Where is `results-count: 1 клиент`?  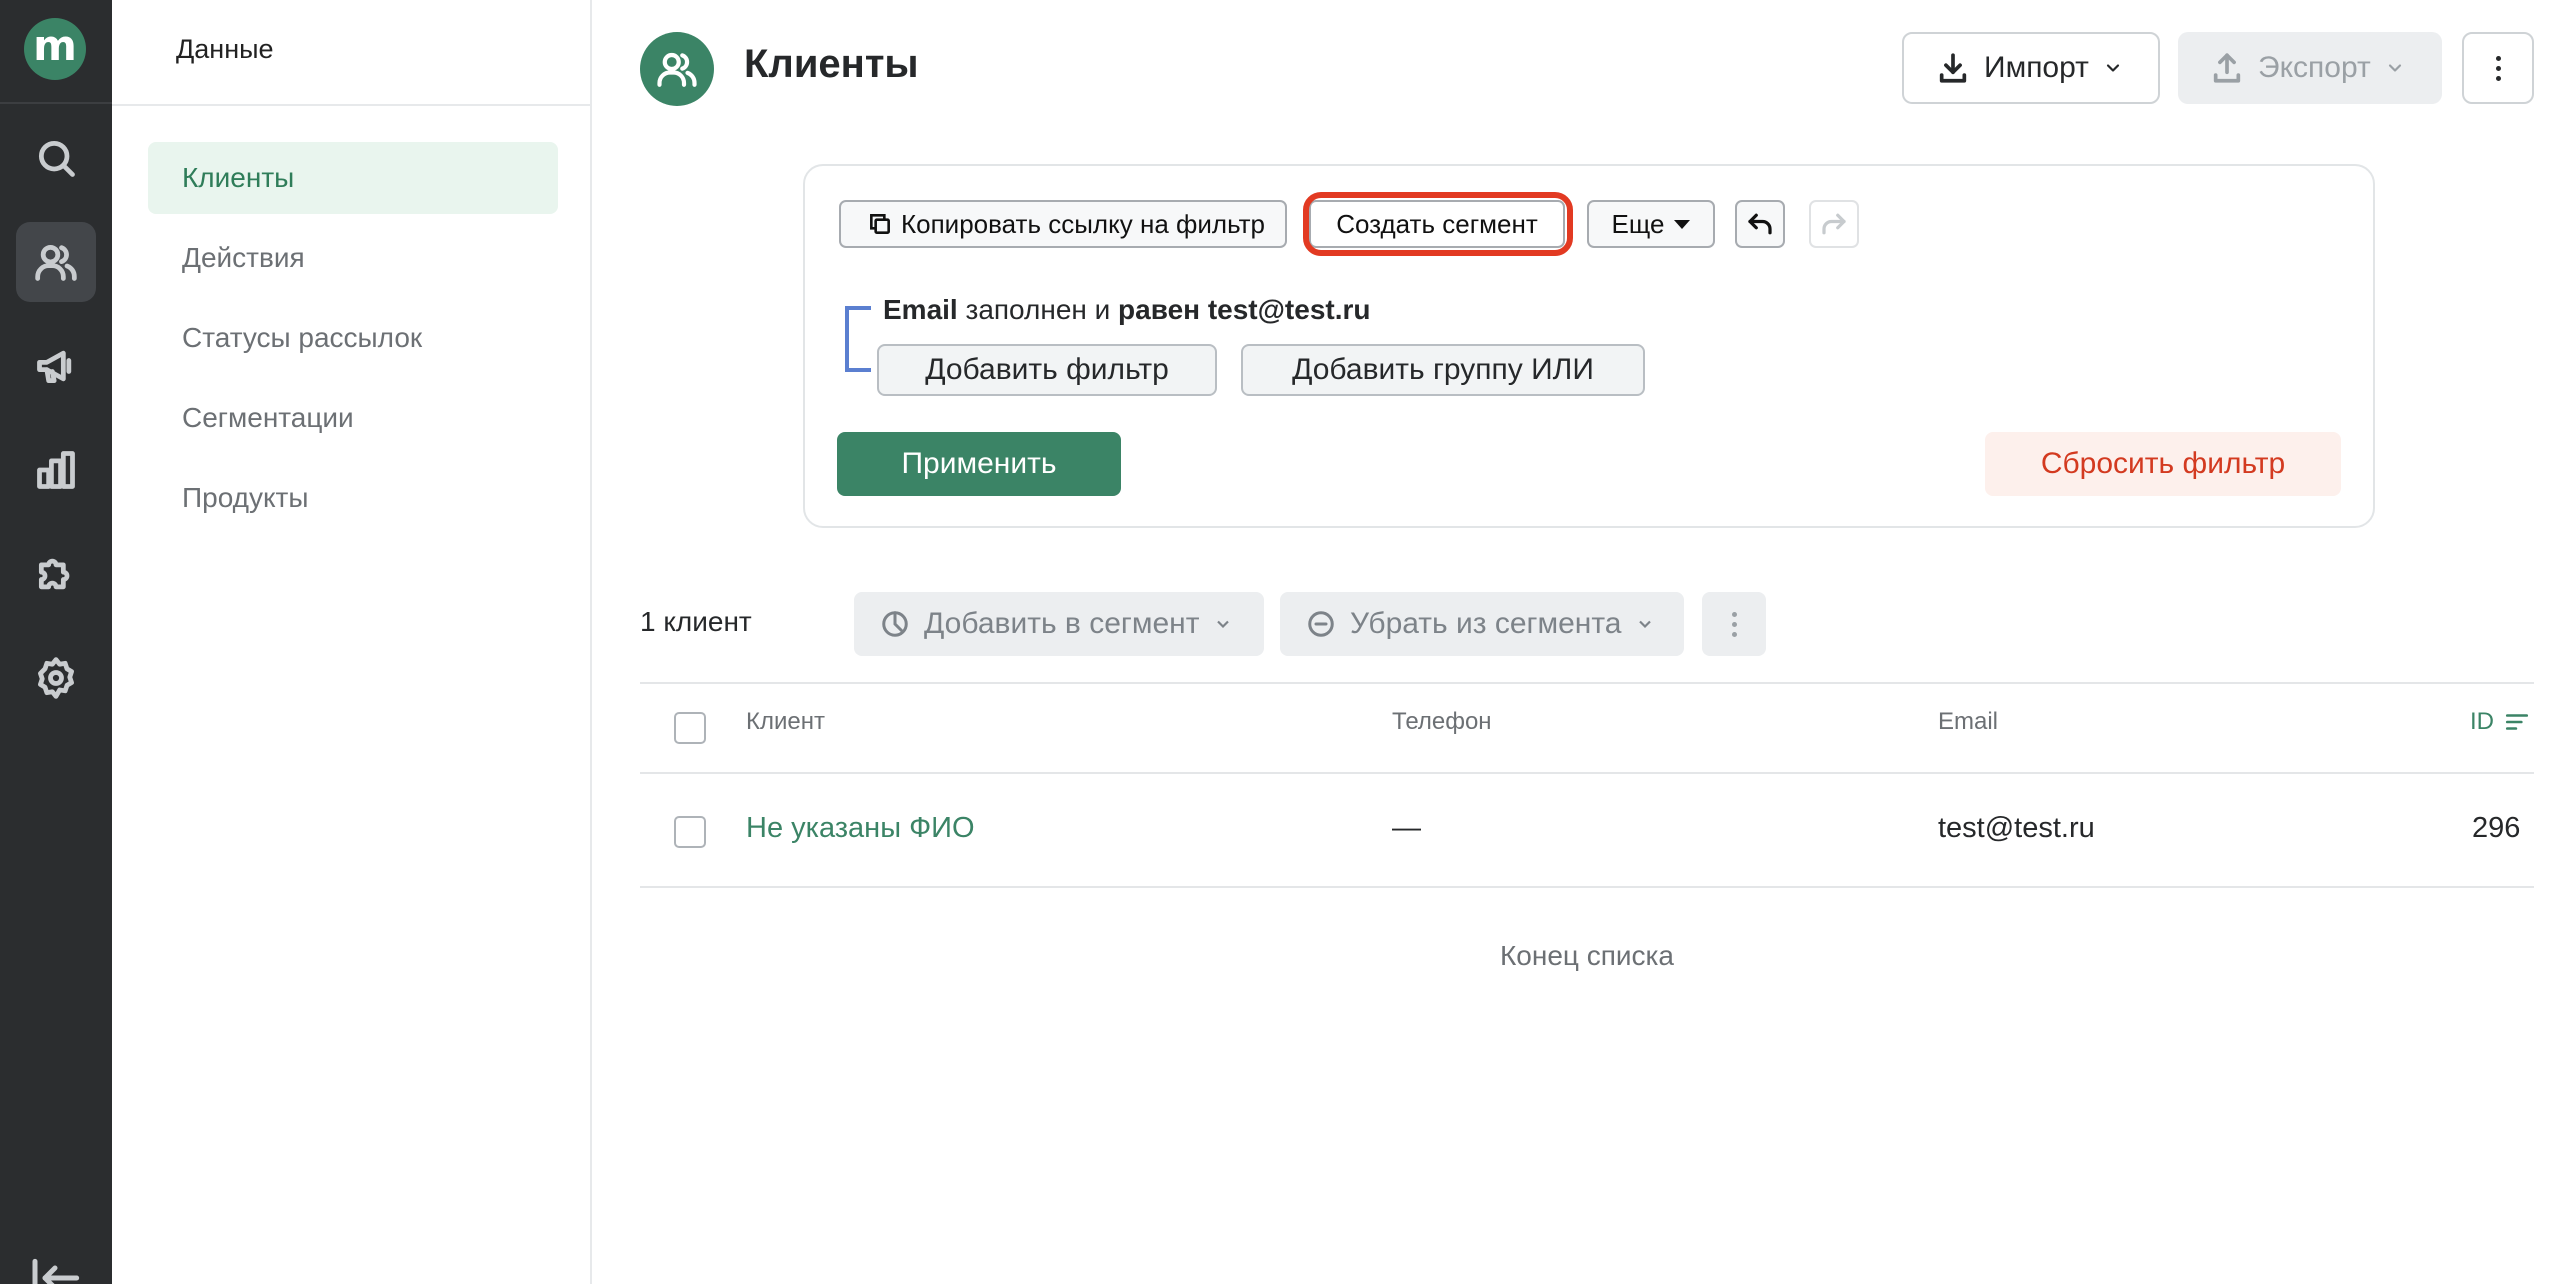
results-count: 1 клиент is located at coordinates (696, 621).